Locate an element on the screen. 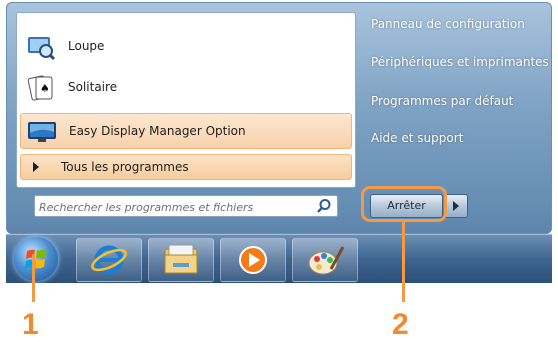 This screenshot has height=347, width=558. program-item-solitaire: ♠ Solitaire is located at coordinates (185, 87).